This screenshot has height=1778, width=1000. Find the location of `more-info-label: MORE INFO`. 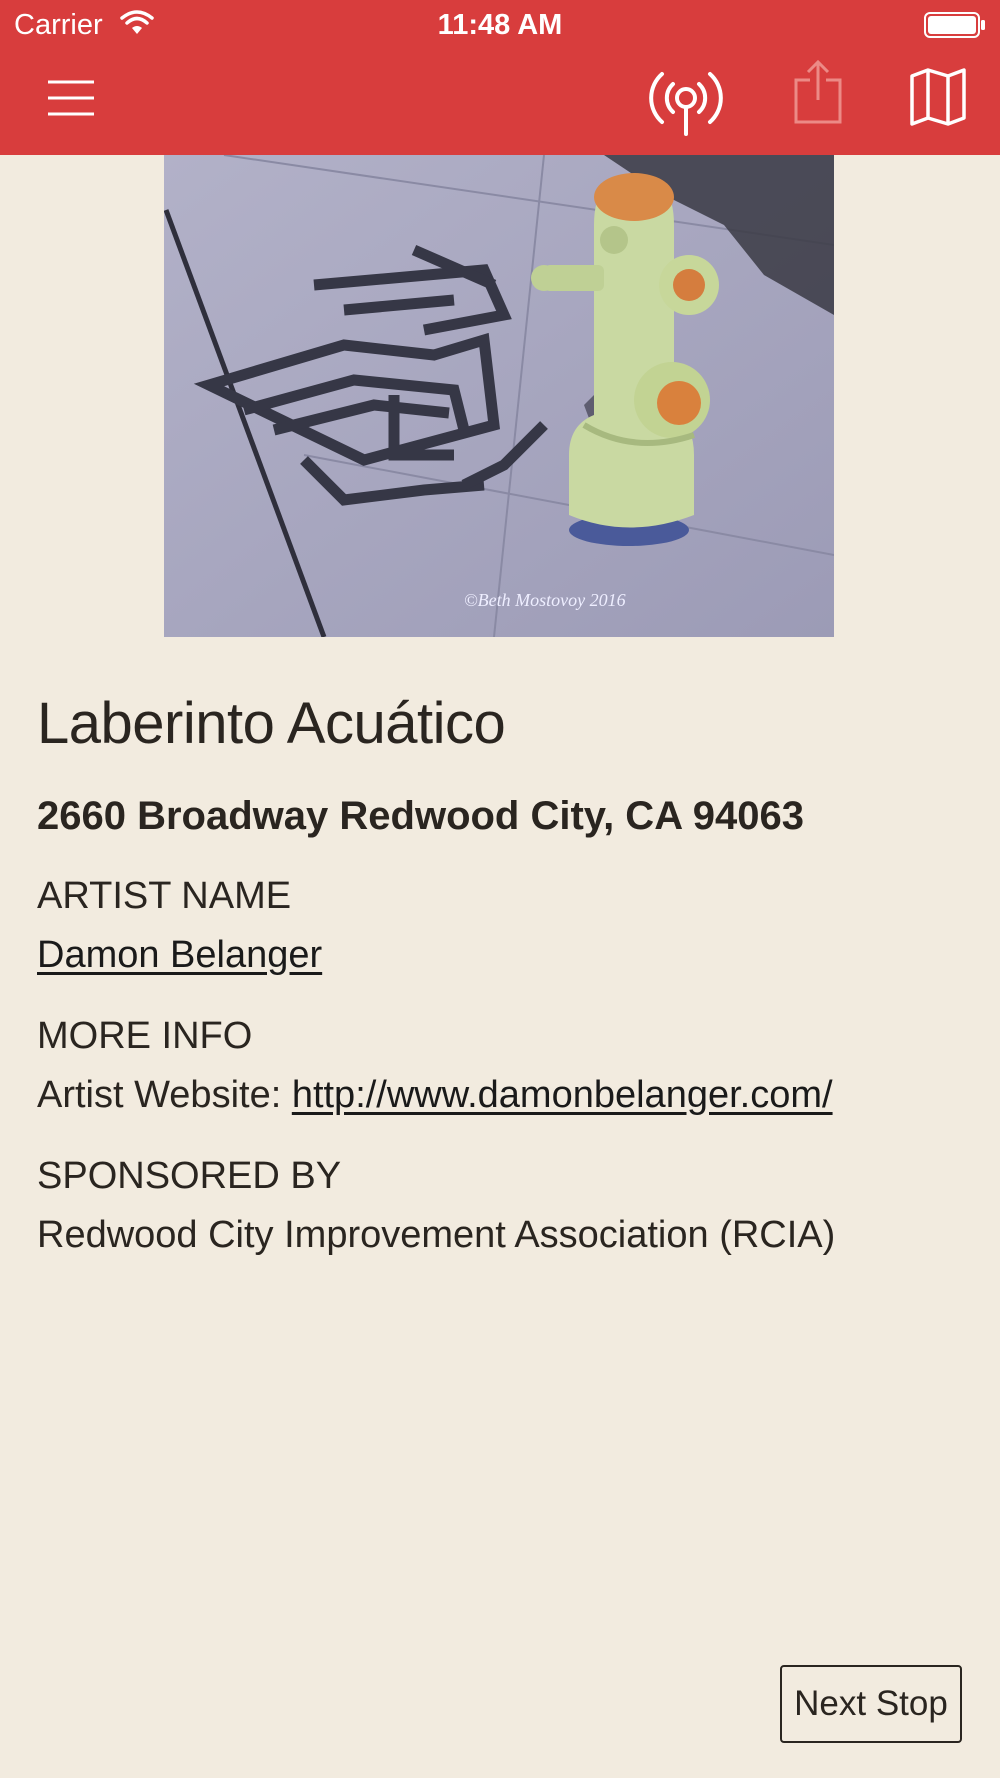

more-info-label: MORE INFO is located at coordinates (145, 1036).